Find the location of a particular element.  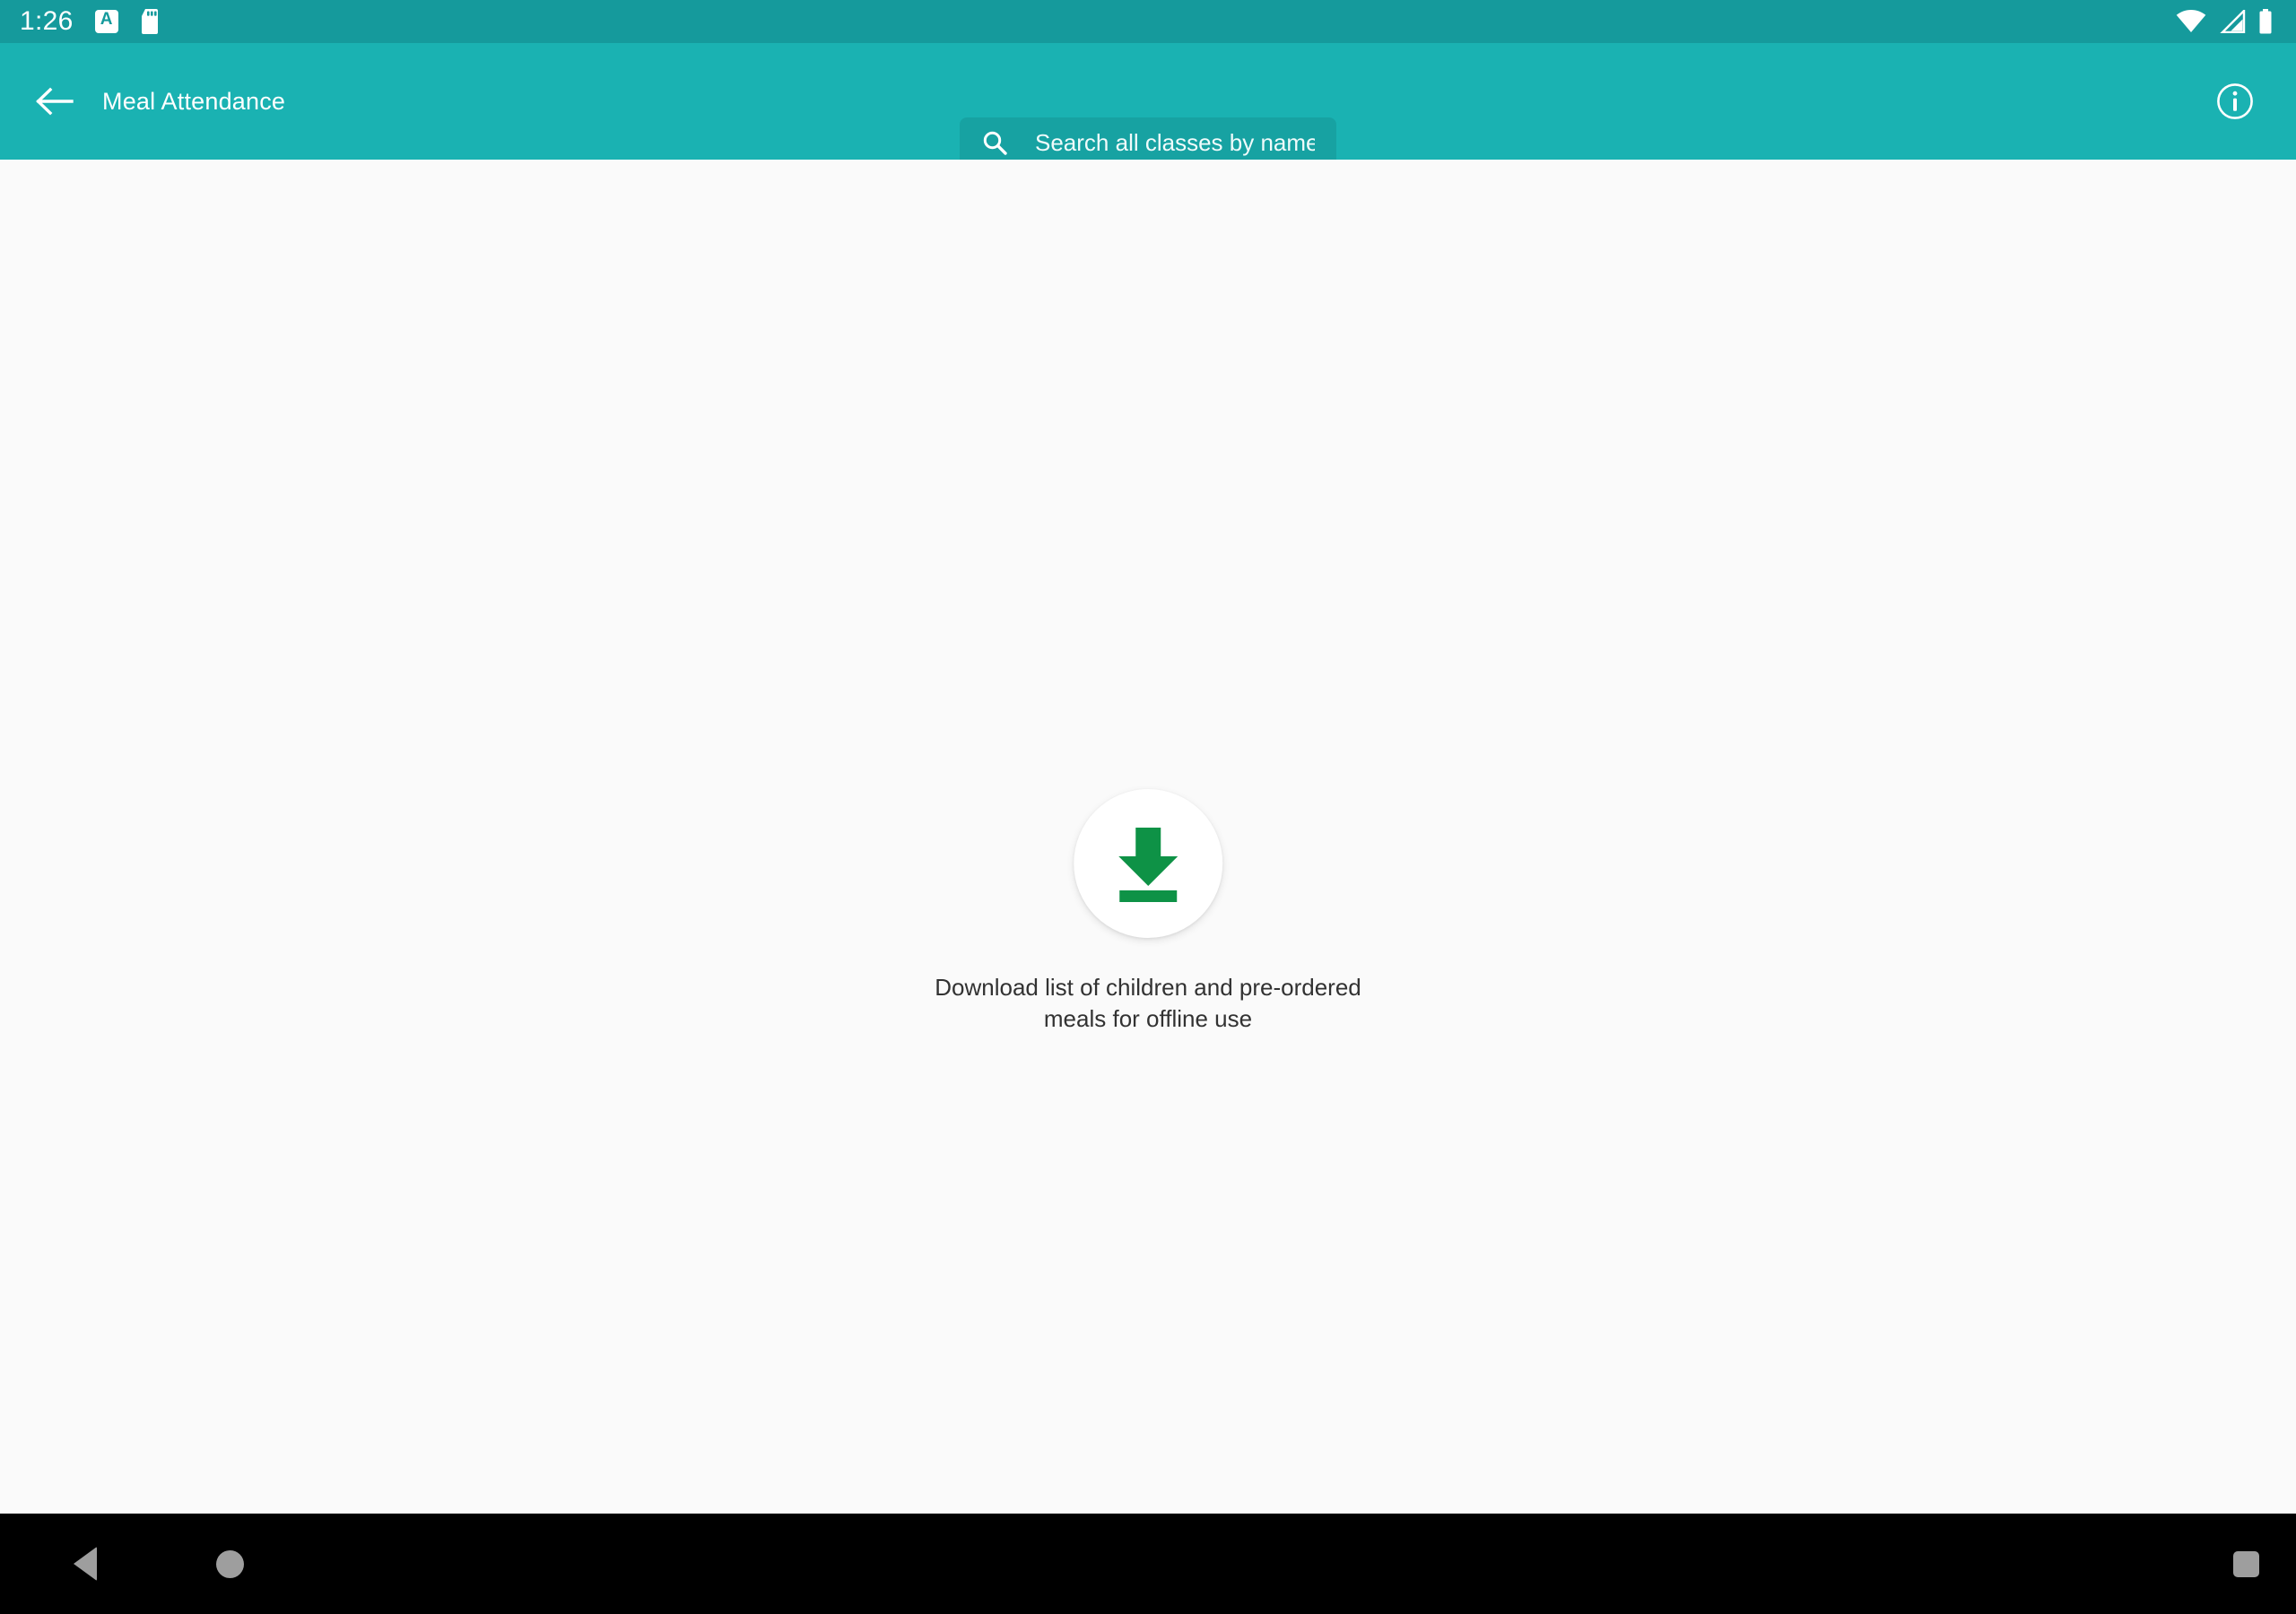

arrow-left-icon is located at coordinates (55, 101).